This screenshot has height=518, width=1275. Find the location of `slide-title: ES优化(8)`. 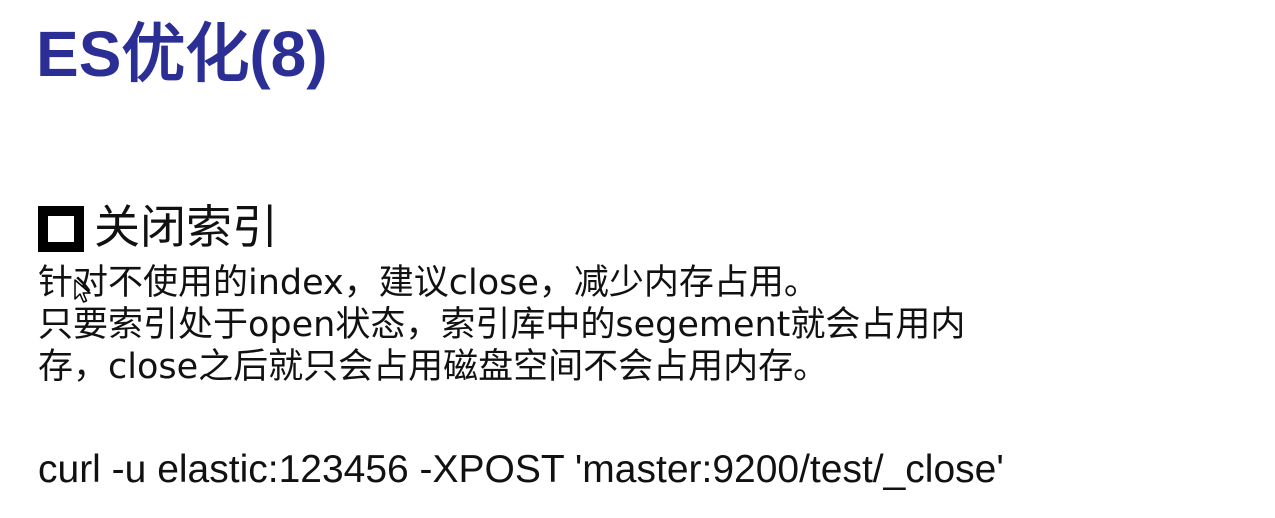

slide-title: ES优化(8) is located at coordinates (182, 54).